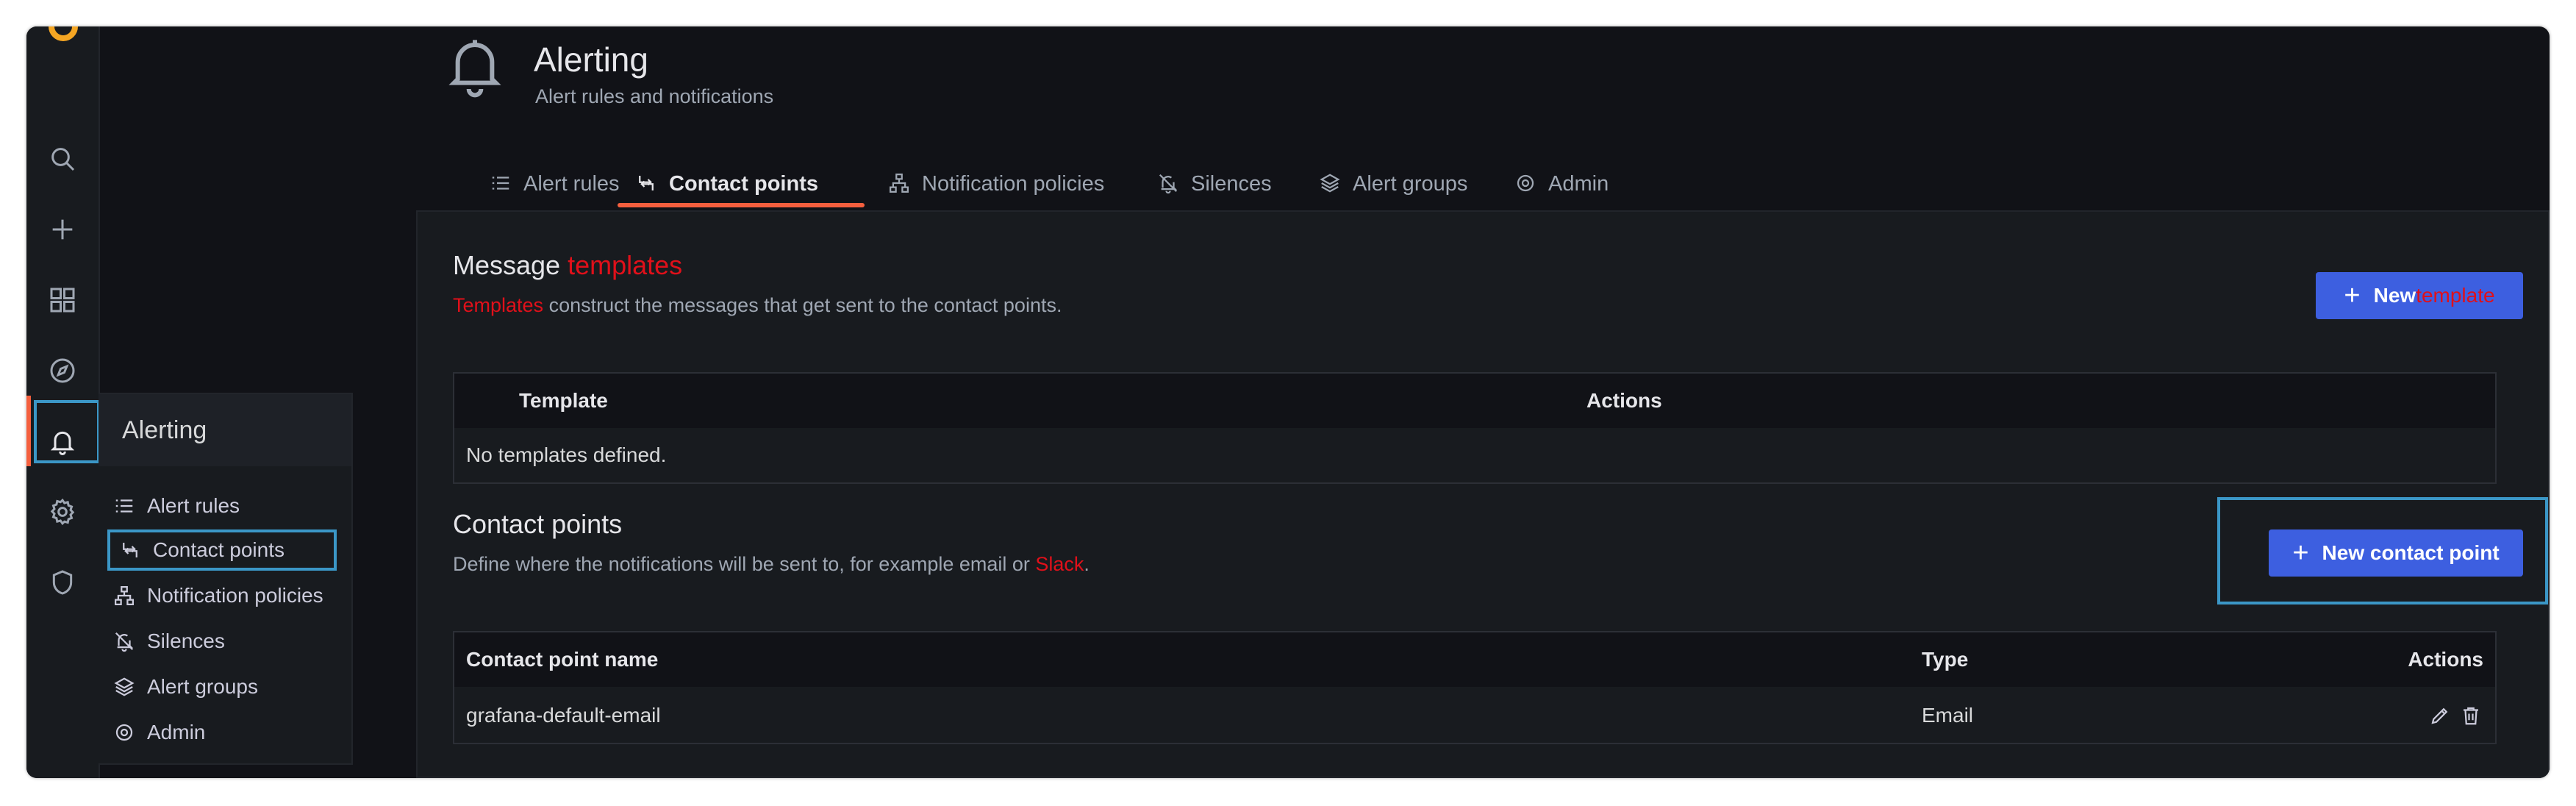 The height and width of the screenshot is (806, 2576). What do you see at coordinates (538, 524) in the screenshot?
I see `contact-points-section-title: Contact points` at bounding box center [538, 524].